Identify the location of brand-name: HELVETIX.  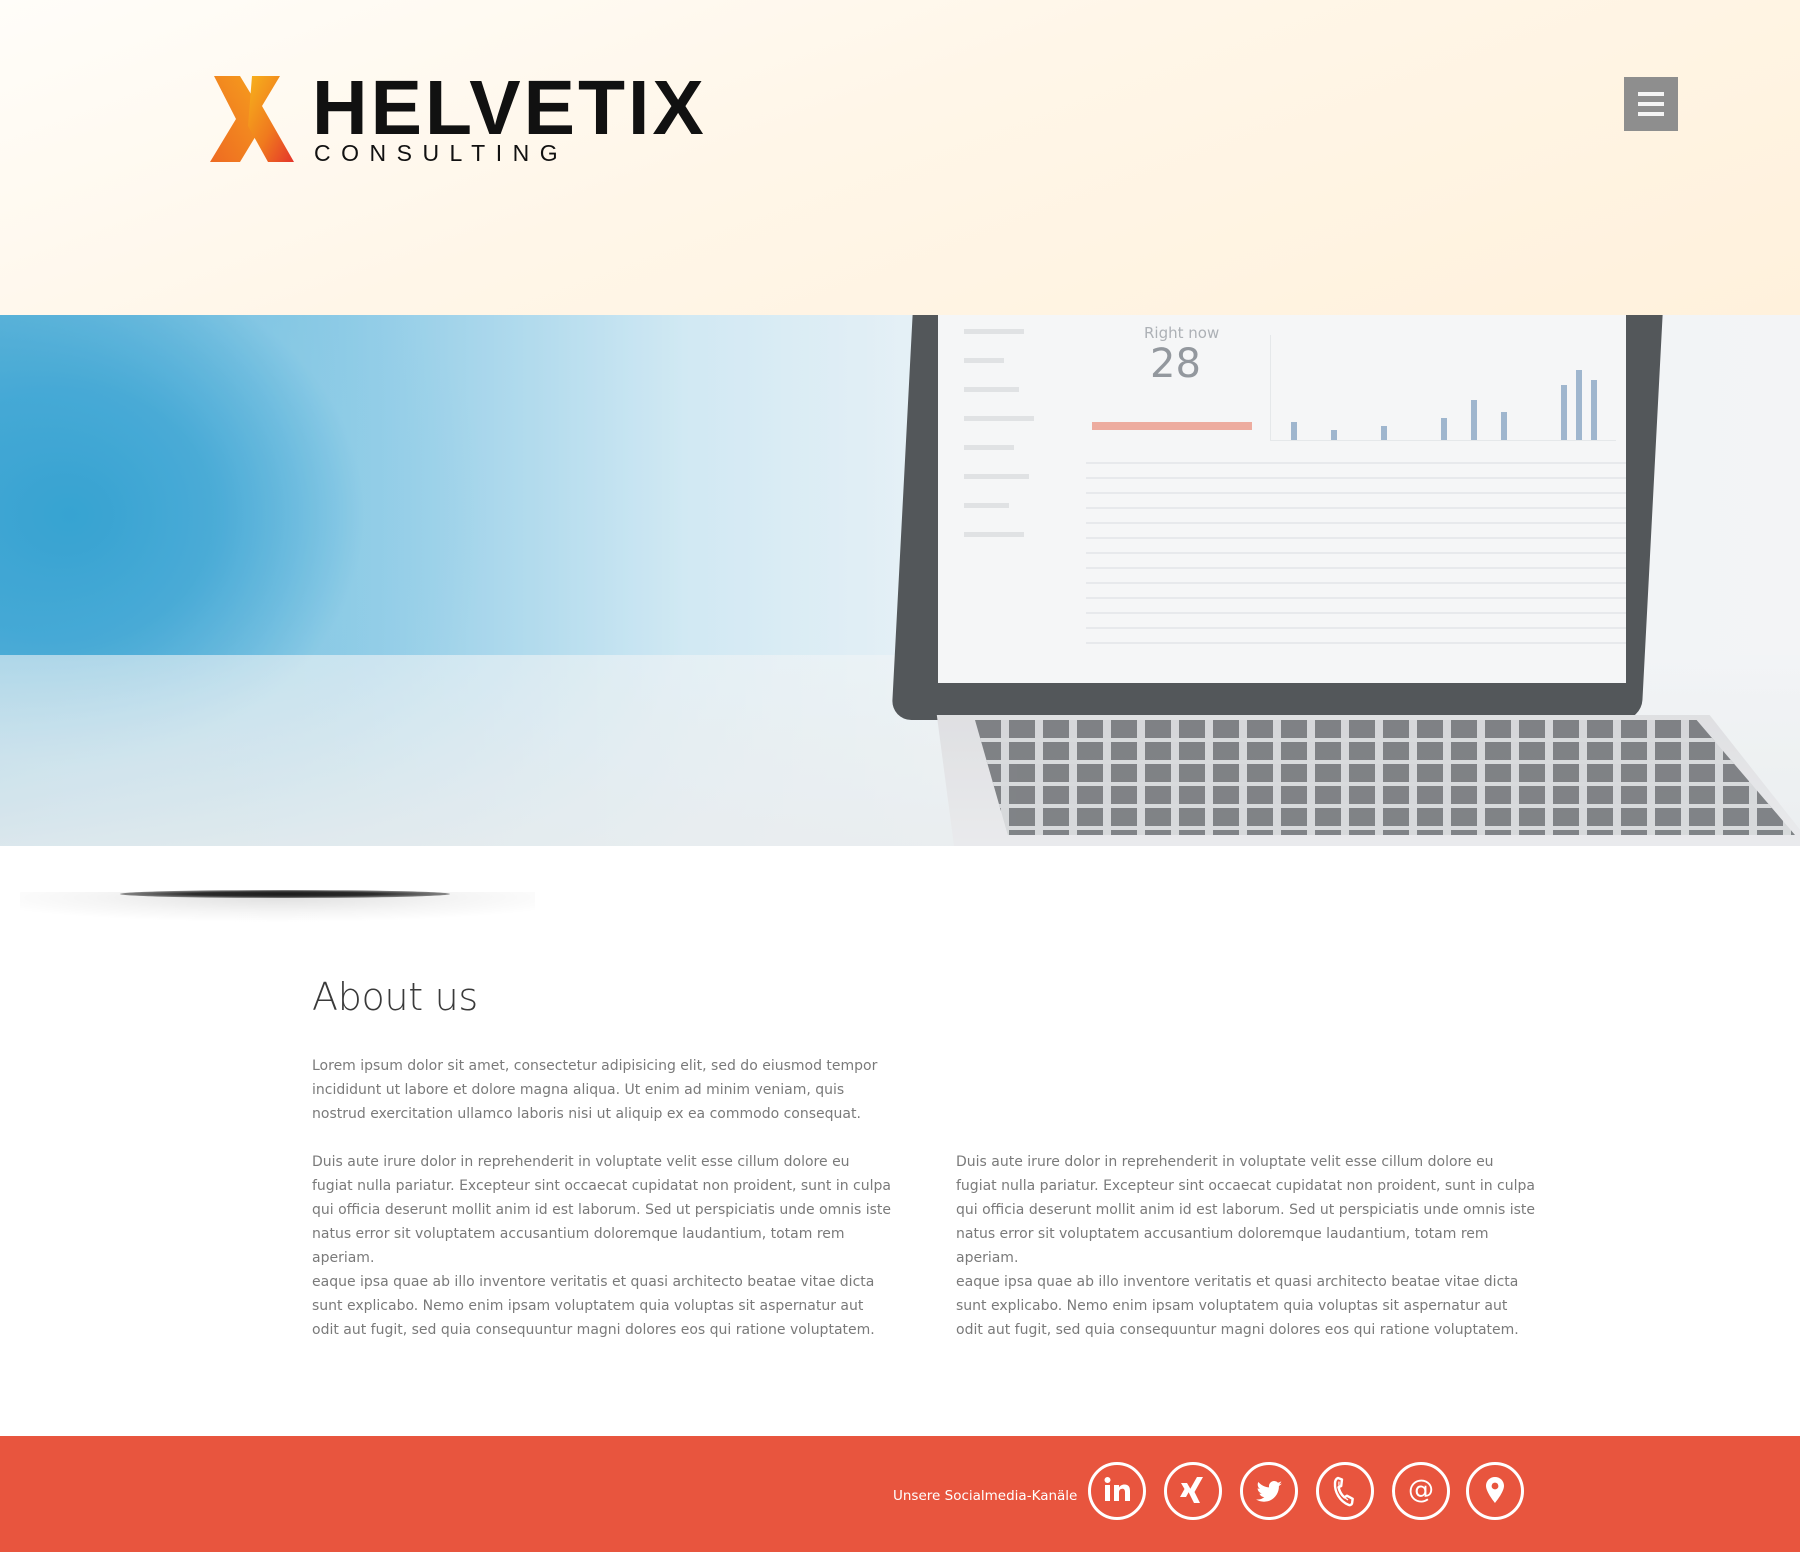
(509, 108).